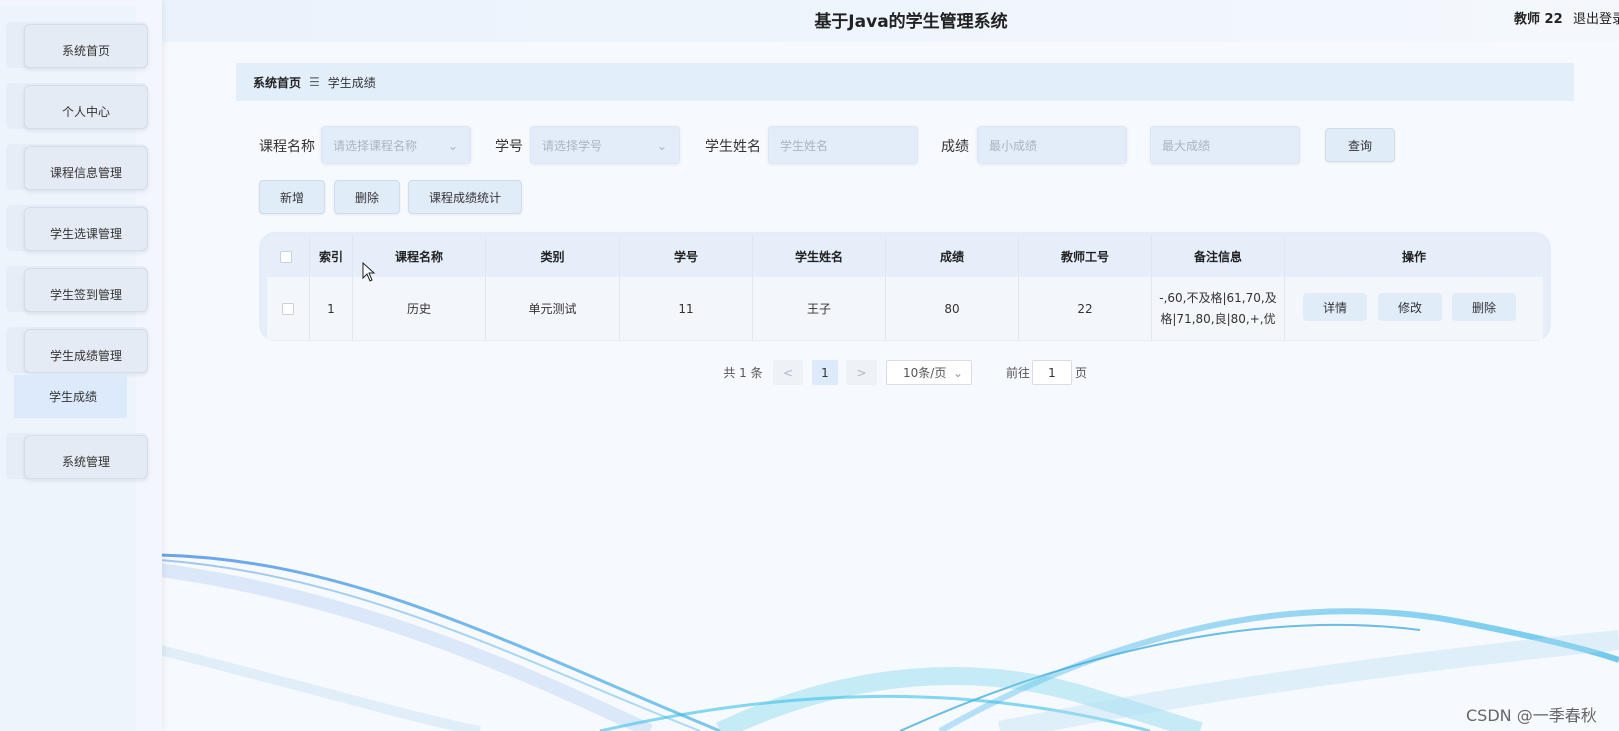  I want to click on column-header: 学生姓名, so click(819, 256).